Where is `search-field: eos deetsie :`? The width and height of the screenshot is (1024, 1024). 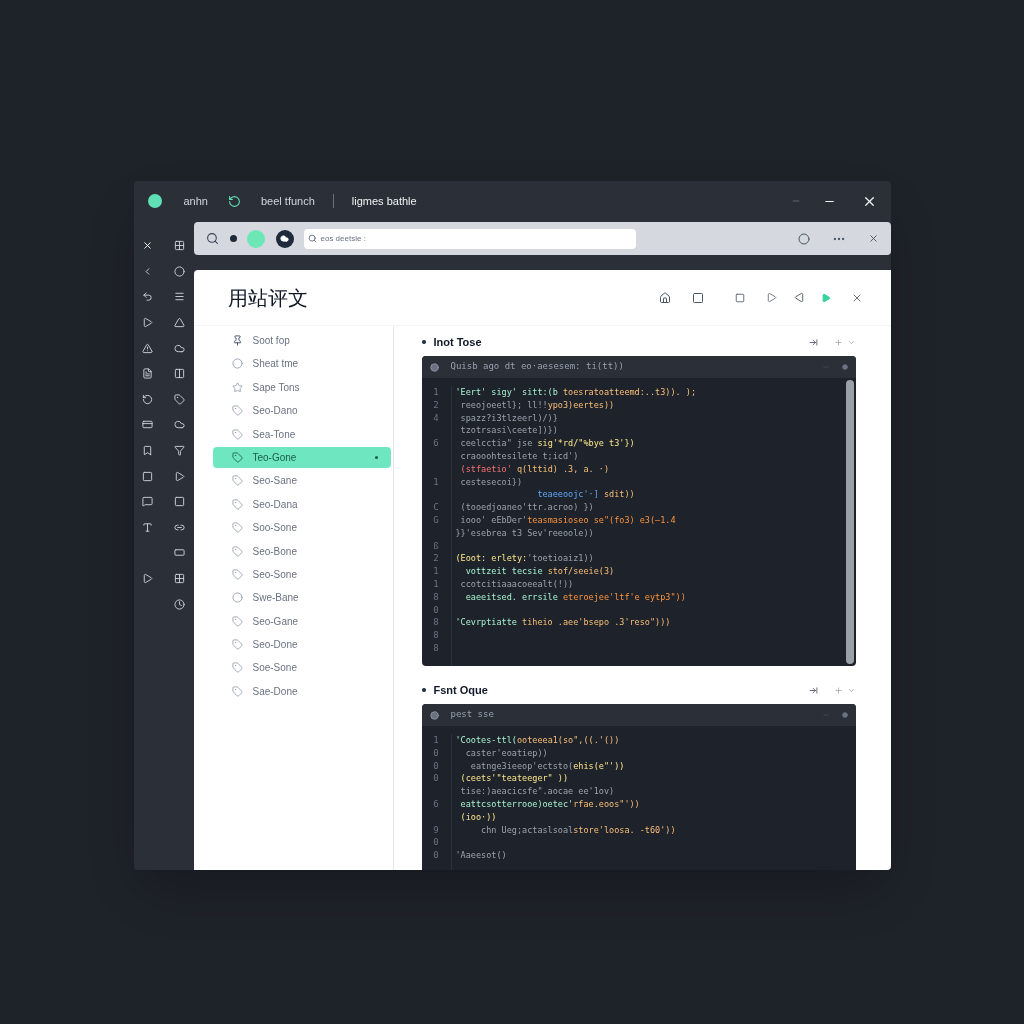
search-field: eos deetsie : is located at coordinates (469, 238).